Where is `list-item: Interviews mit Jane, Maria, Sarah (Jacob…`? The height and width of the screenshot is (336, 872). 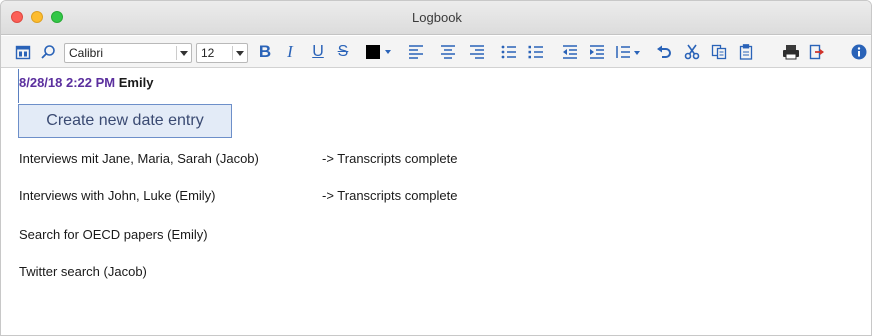 list-item: Interviews mit Jane, Maria, Sarah (Jacob… is located at coordinates (139, 158).